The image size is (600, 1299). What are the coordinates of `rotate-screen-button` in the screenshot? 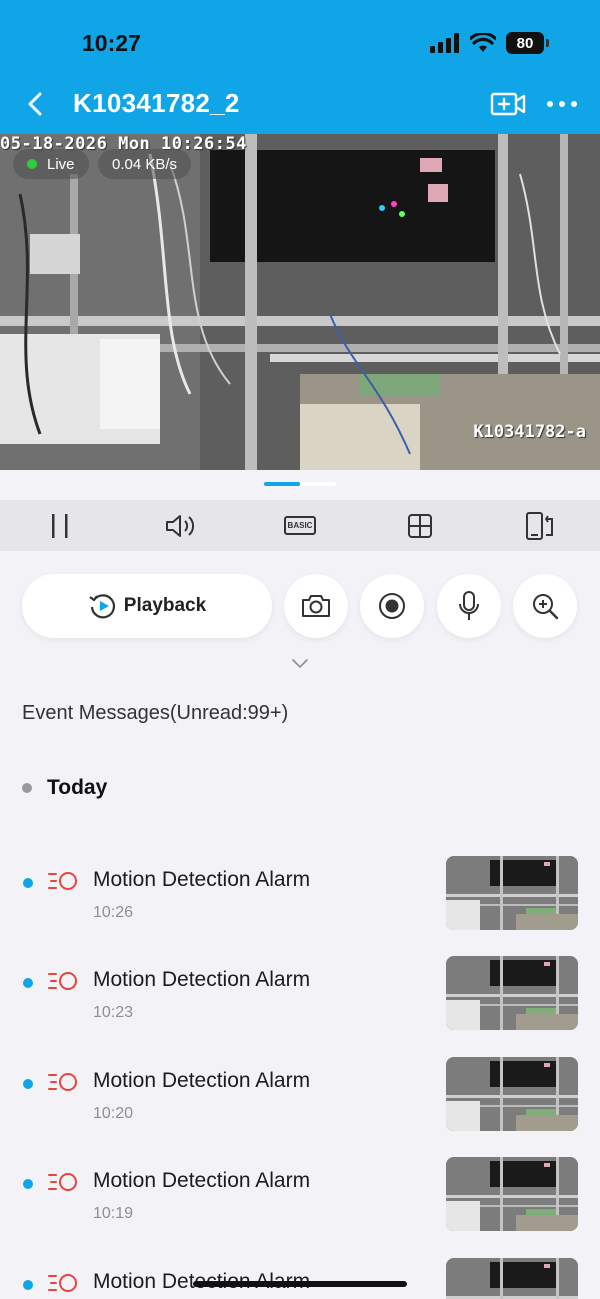 It's located at (540, 526).